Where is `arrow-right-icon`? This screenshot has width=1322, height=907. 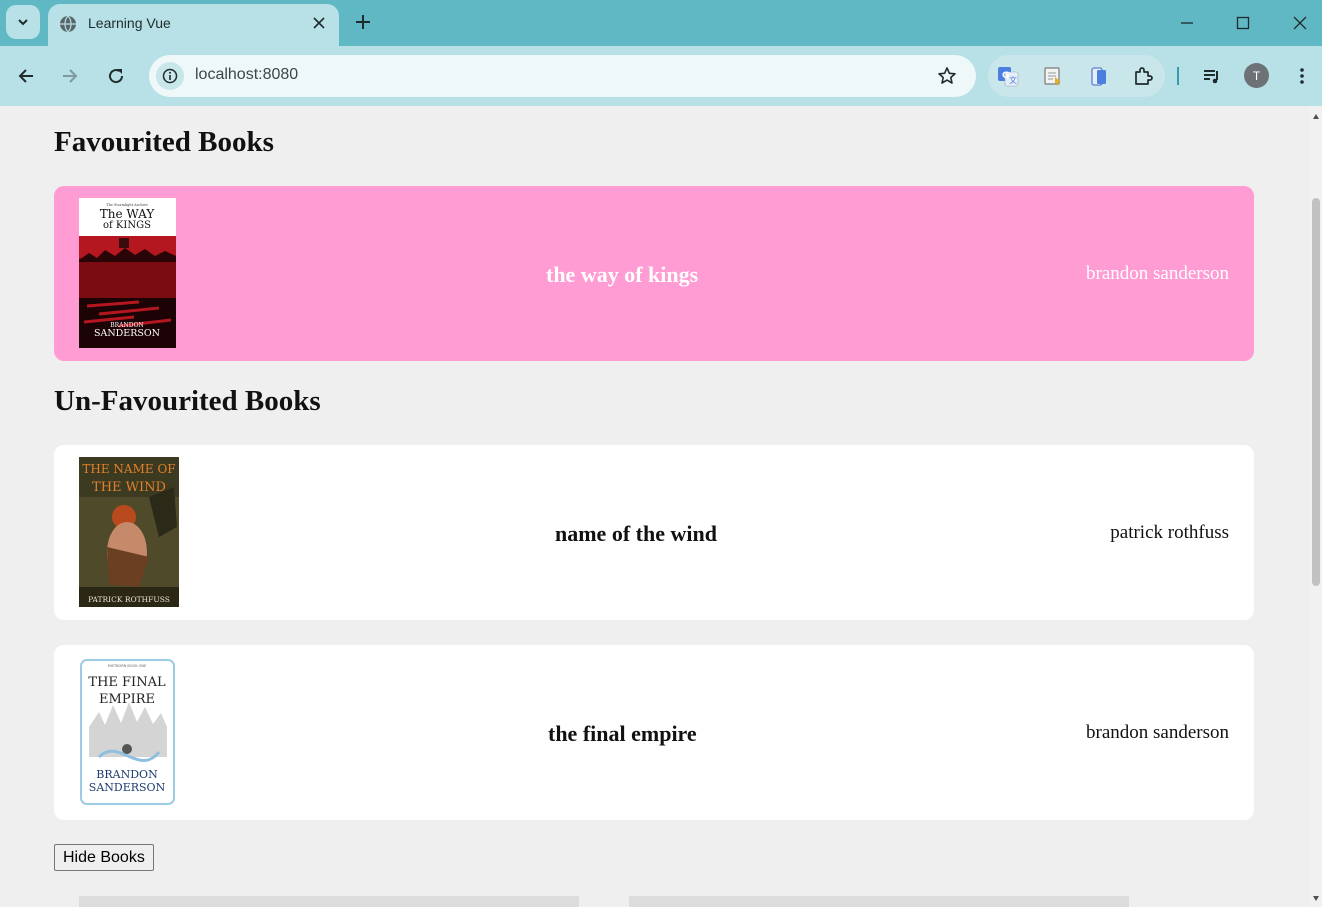
arrow-right-icon is located at coordinates (70, 76).